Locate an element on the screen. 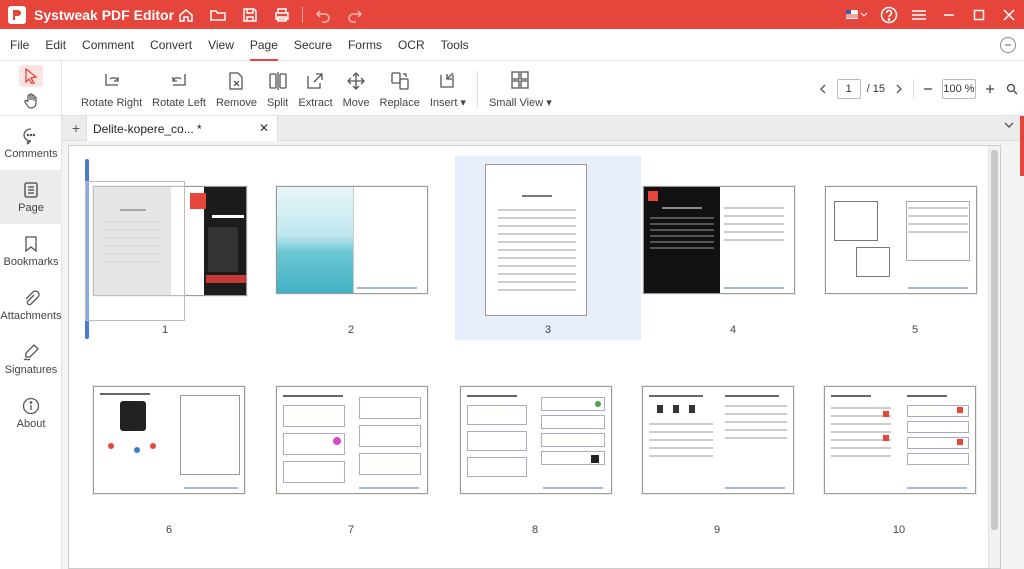 The width and height of the screenshot is (1024, 569). replace-label: Replace is located at coordinates (399, 102).